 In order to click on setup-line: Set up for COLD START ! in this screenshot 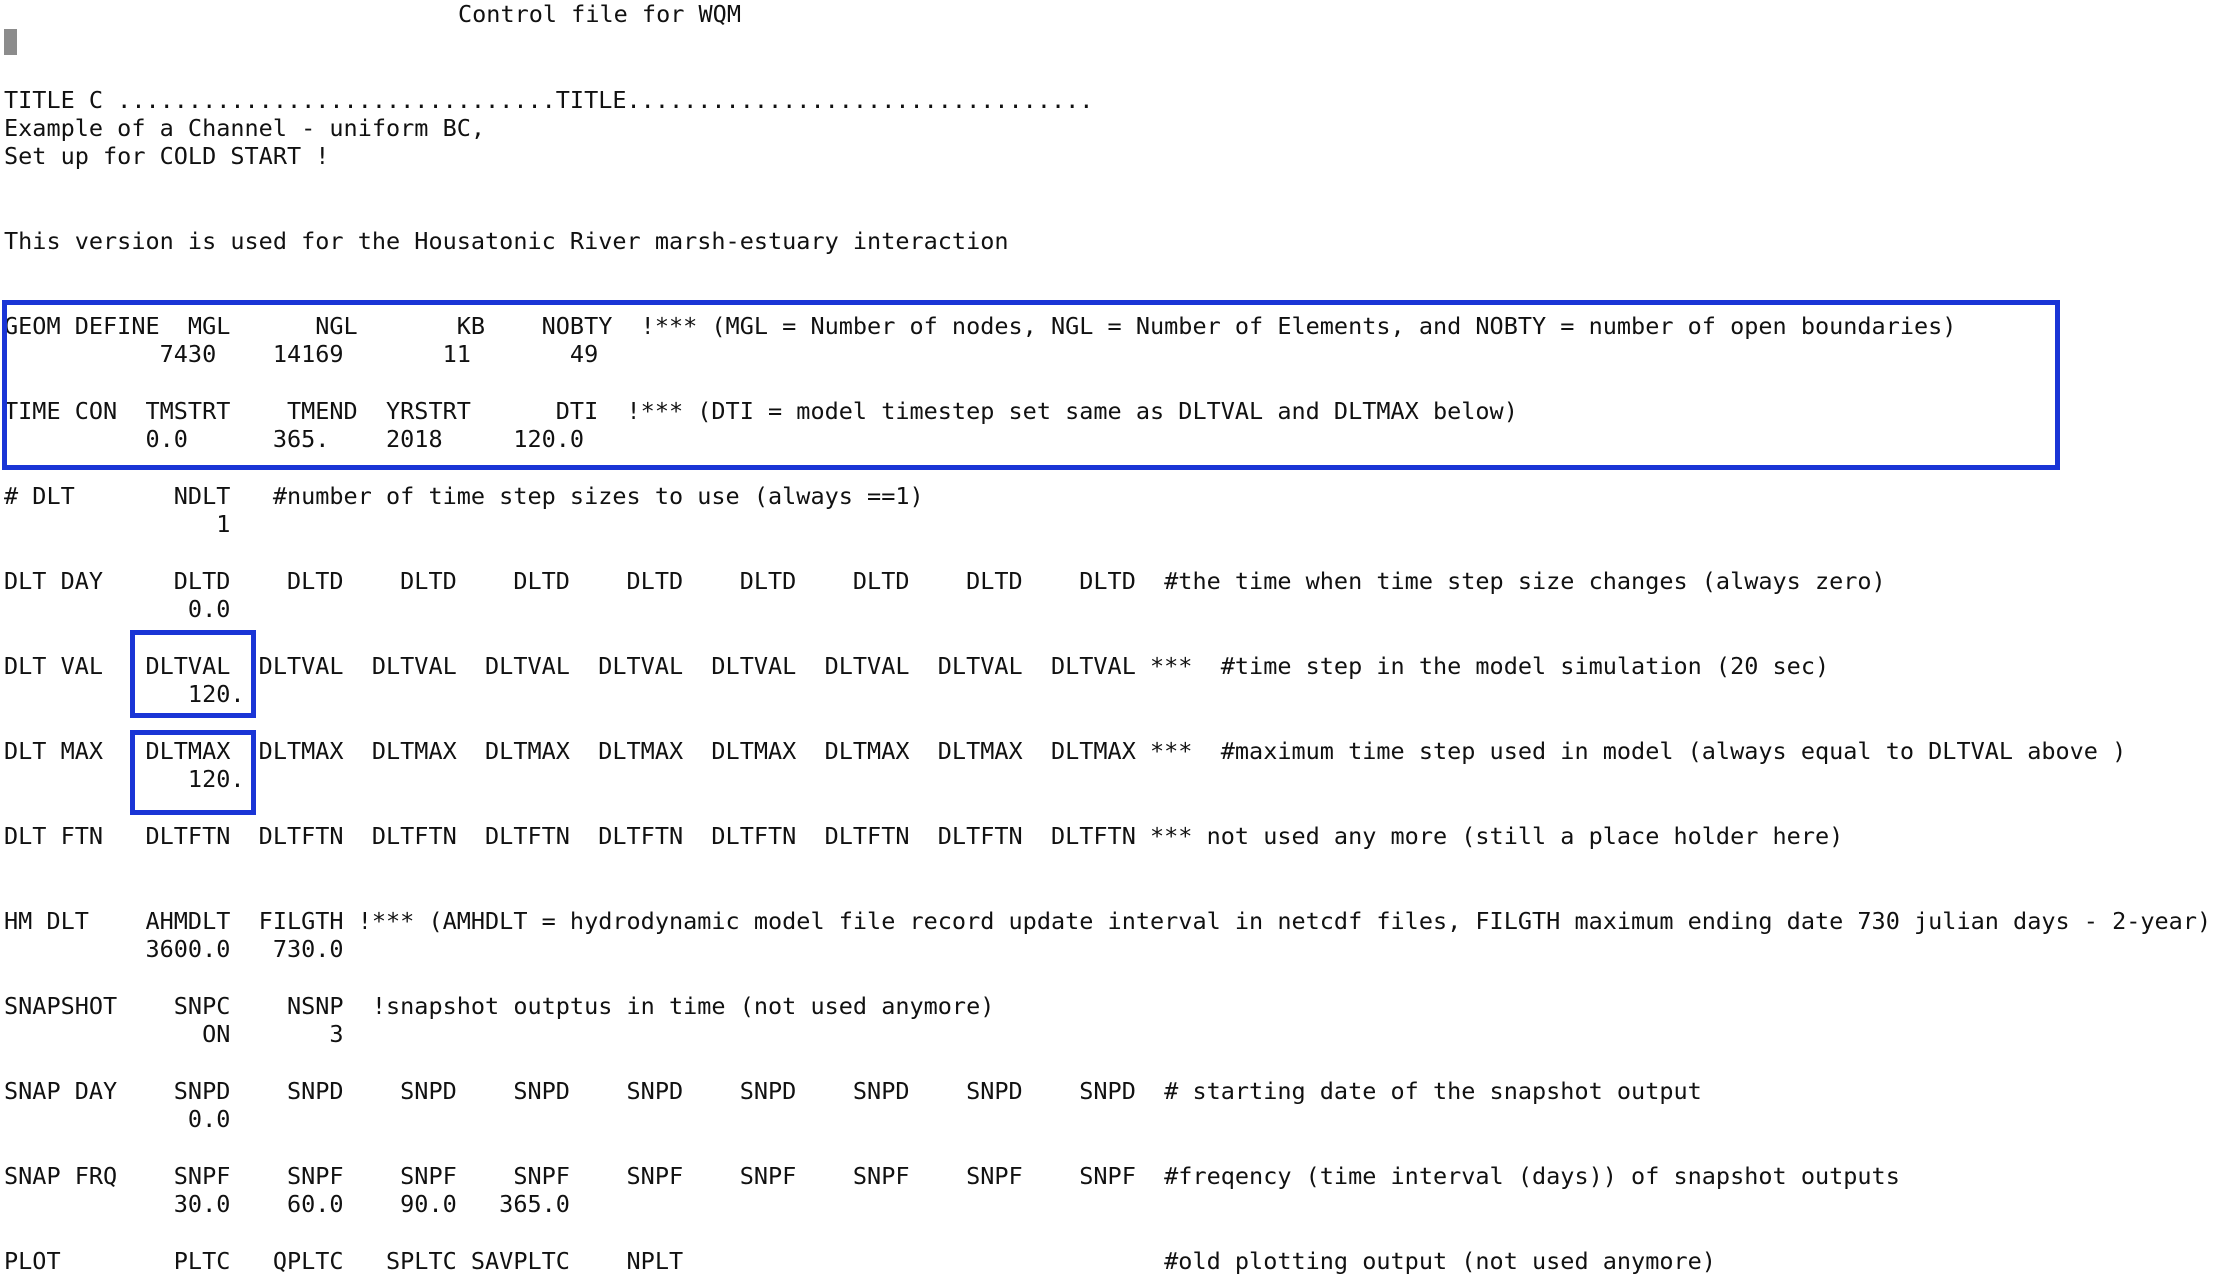, I will do `click(167, 156)`.